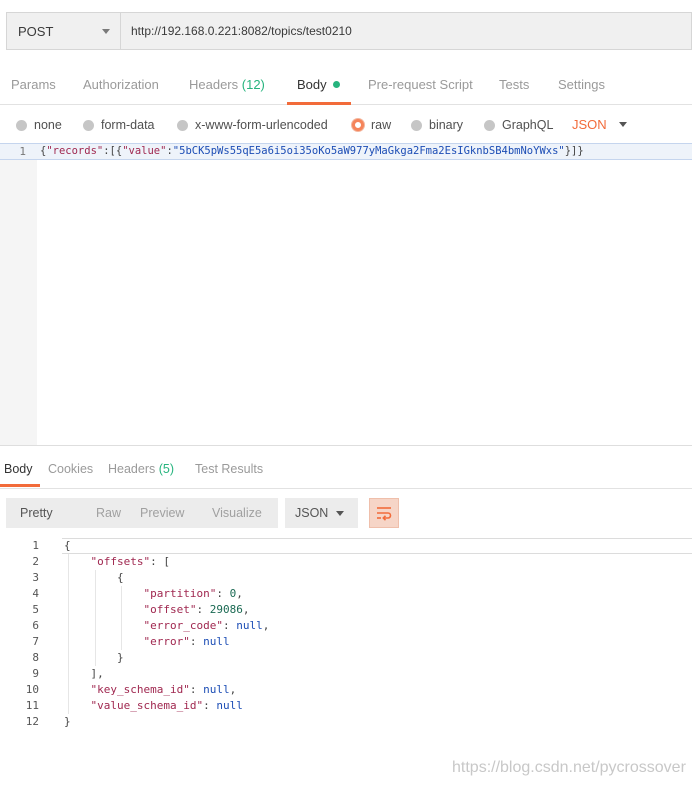 This screenshot has width=692, height=786. What do you see at coordinates (147, 705) in the screenshot?
I see `json-key: "value_schema_id"` at bounding box center [147, 705].